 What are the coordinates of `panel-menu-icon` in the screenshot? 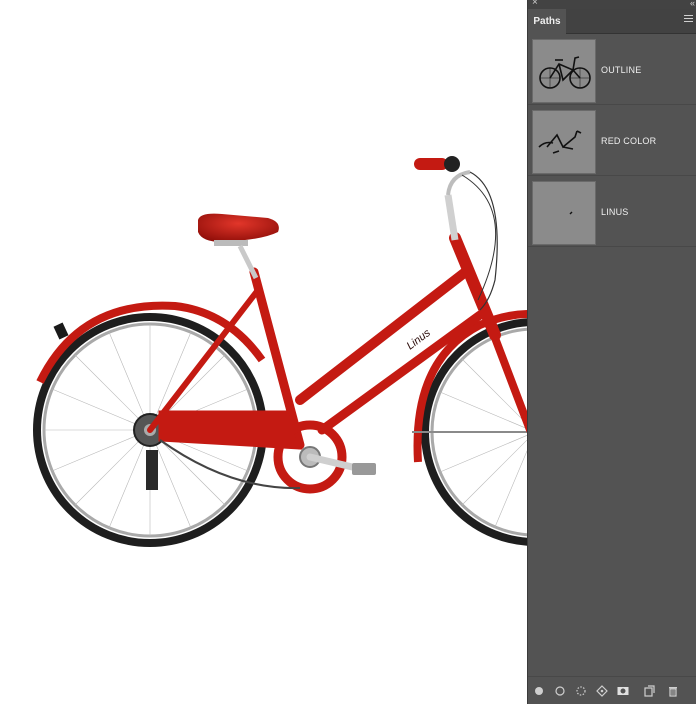 It's located at (688, 19).